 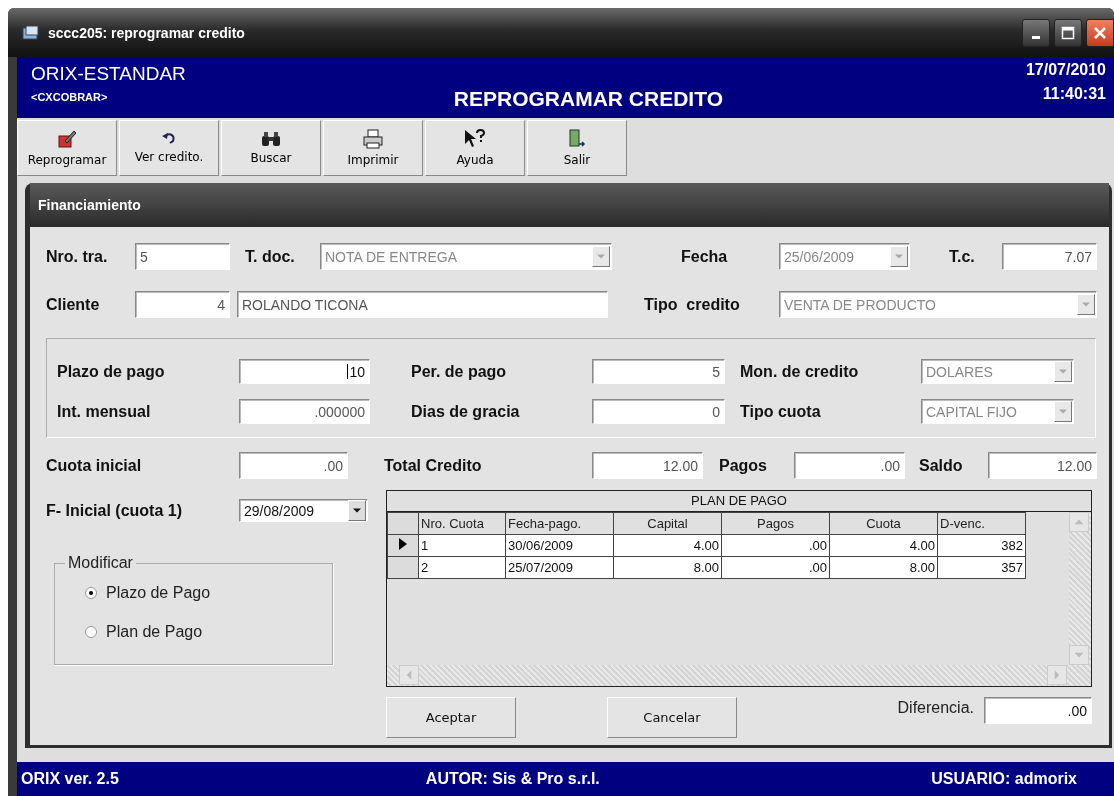 What do you see at coordinates (1065, 70) in the screenshot?
I see `date-text: 17/07/2010` at bounding box center [1065, 70].